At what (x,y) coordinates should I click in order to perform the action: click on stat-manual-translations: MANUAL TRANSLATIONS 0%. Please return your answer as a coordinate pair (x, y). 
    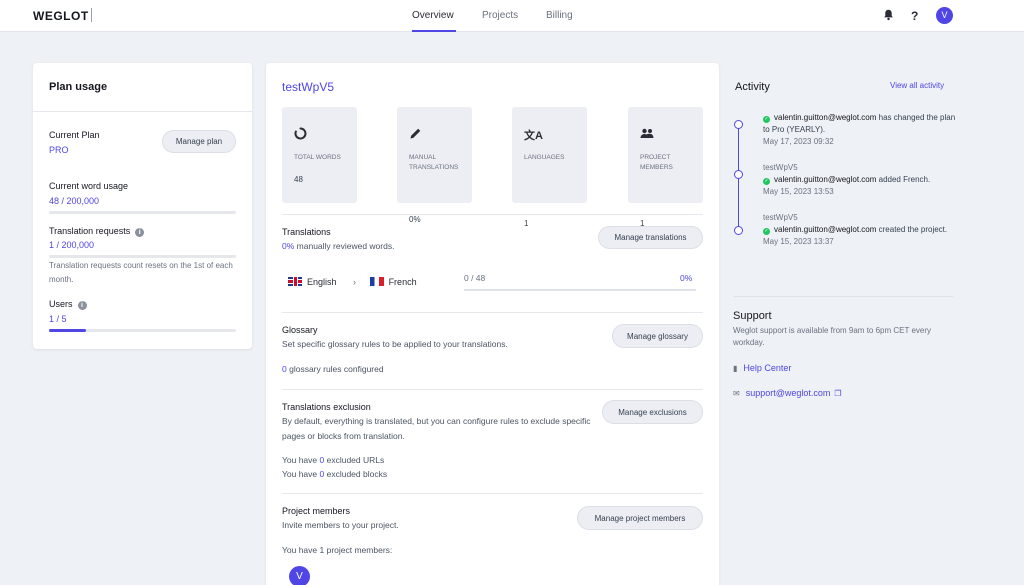
    Looking at the image, I should click on (434, 165).